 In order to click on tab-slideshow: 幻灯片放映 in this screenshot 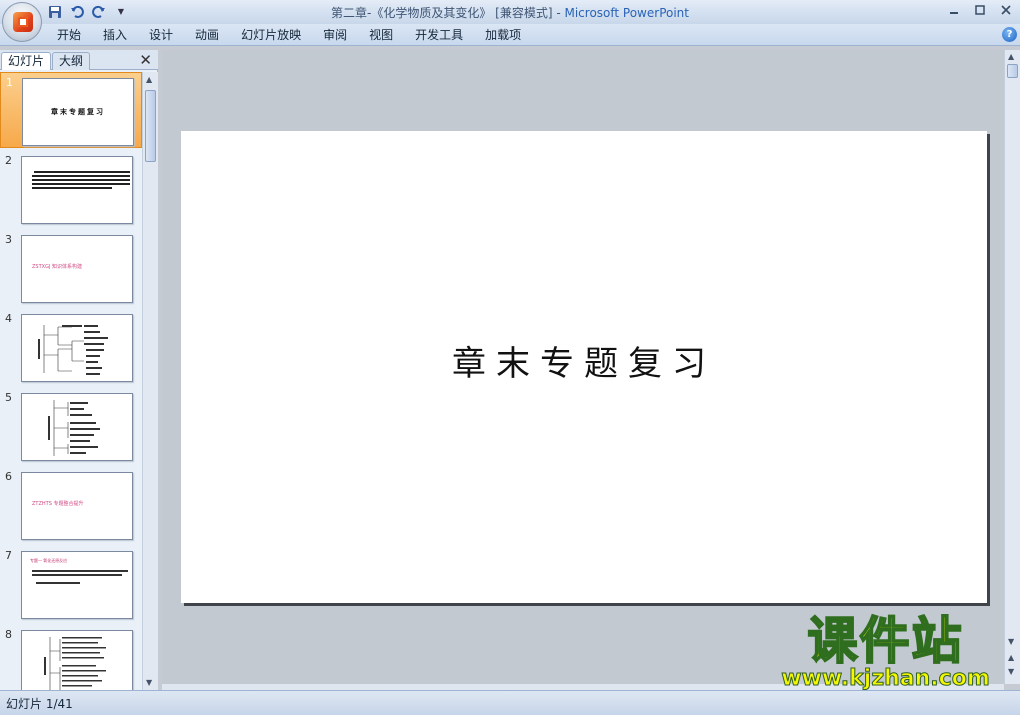, I will do `click(271, 35)`.